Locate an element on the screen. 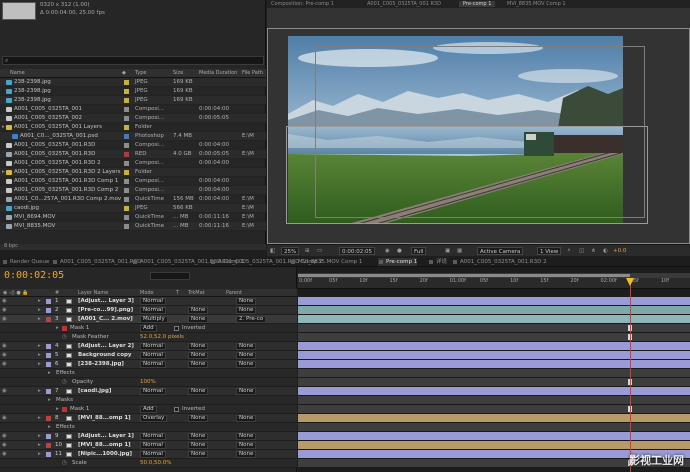  project-item: ▸ A001_C005_0325TA_001.R3D 2 Layers Folder is located at coordinates (133, 172).